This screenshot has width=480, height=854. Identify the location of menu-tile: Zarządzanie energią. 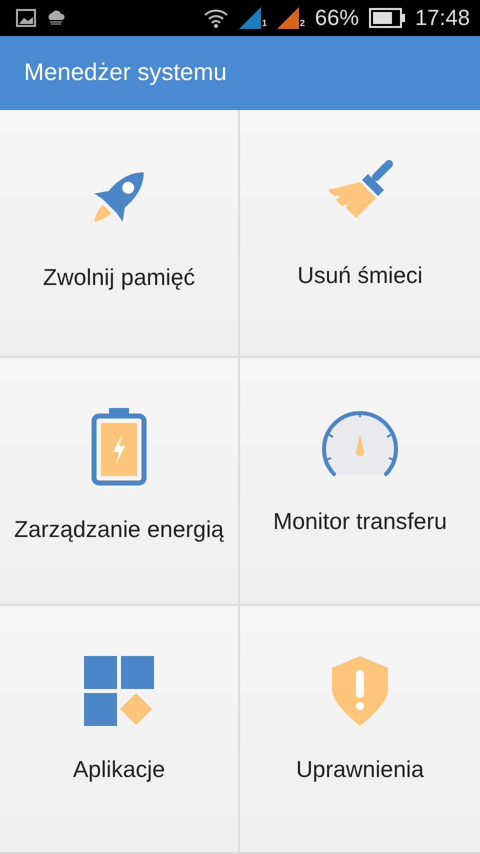
(120, 482).